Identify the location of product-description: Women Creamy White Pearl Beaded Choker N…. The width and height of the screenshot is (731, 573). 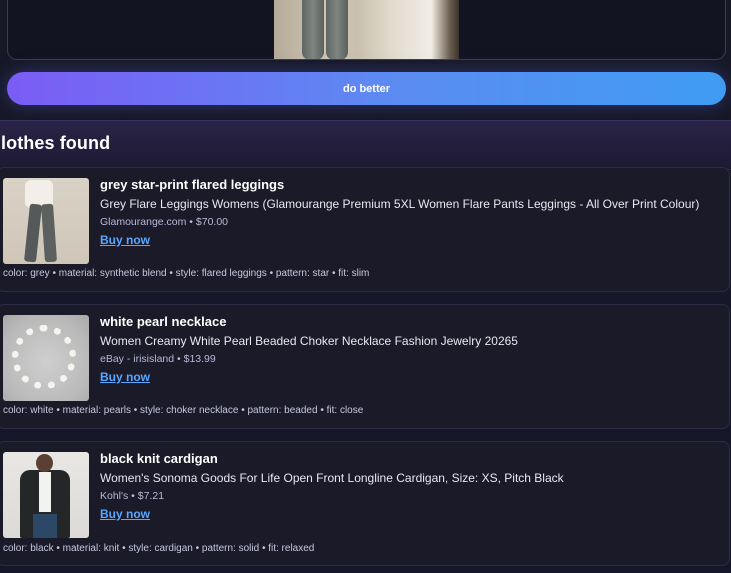
(309, 341).